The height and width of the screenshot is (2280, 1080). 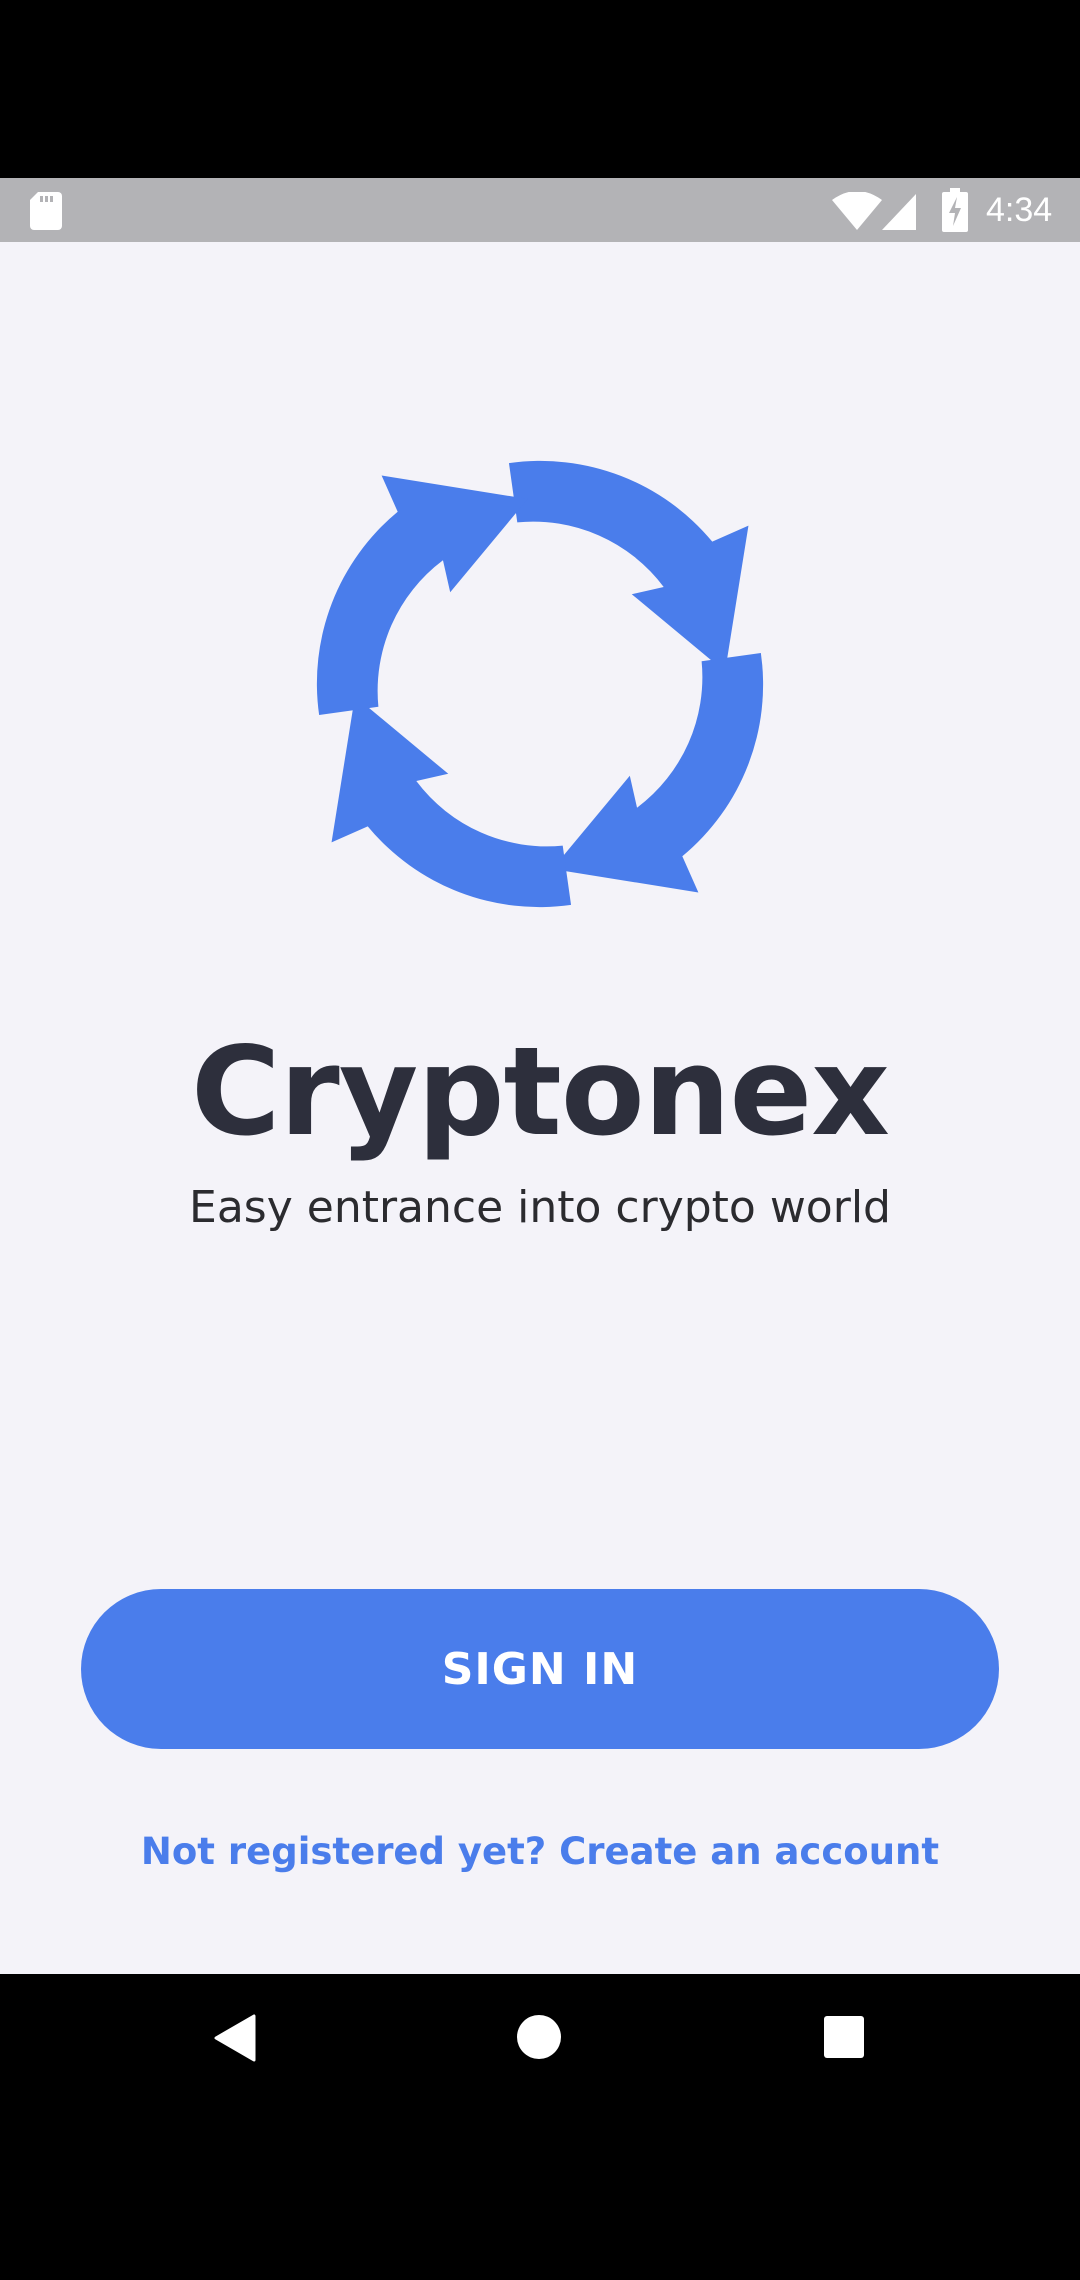 What do you see at coordinates (540, 1092) in the screenshot?
I see `brand-name: Cryptonex` at bounding box center [540, 1092].